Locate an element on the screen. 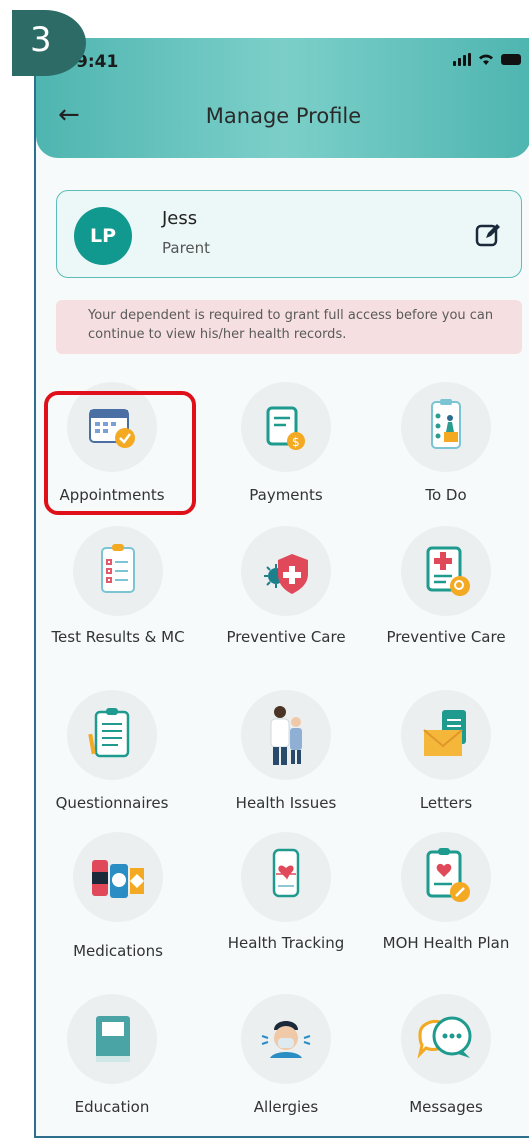 The width and height of the screenshot is (529, 1141). status-icons is located at coordinates (487, 59).